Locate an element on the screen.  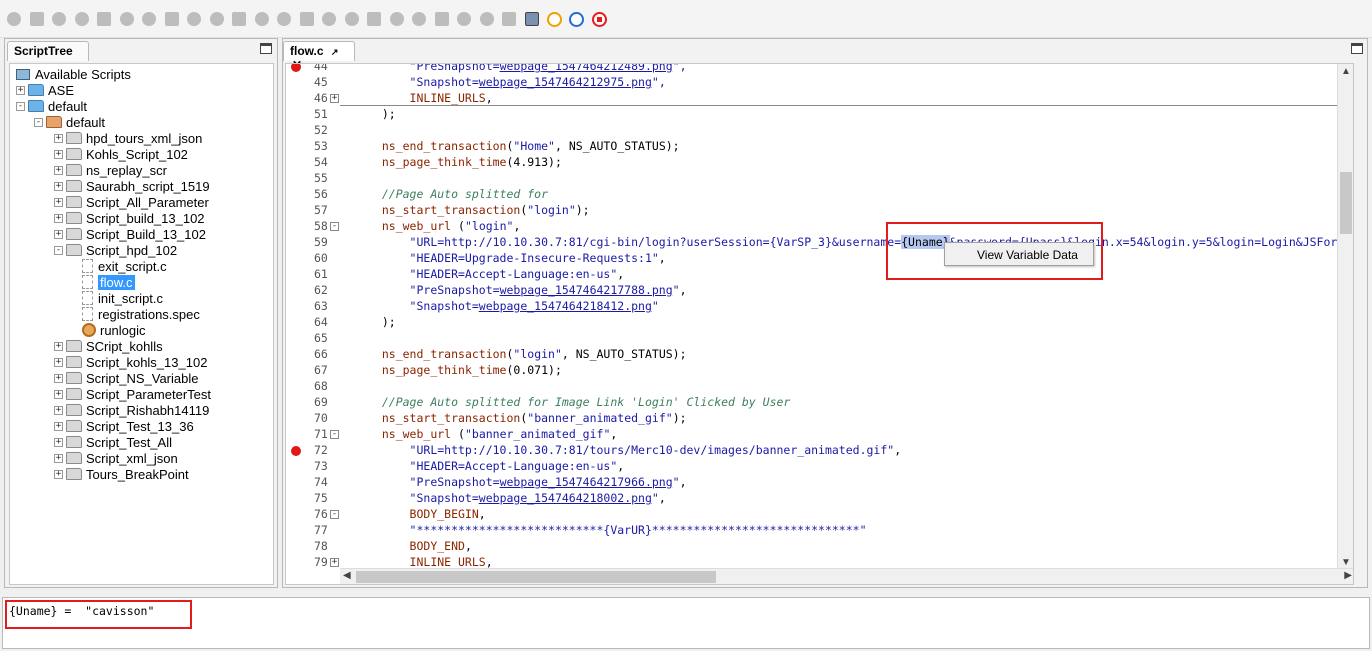
code-line: 73 "HEADER=Accept-Language:en-us", is located at coordinates (816, 466).